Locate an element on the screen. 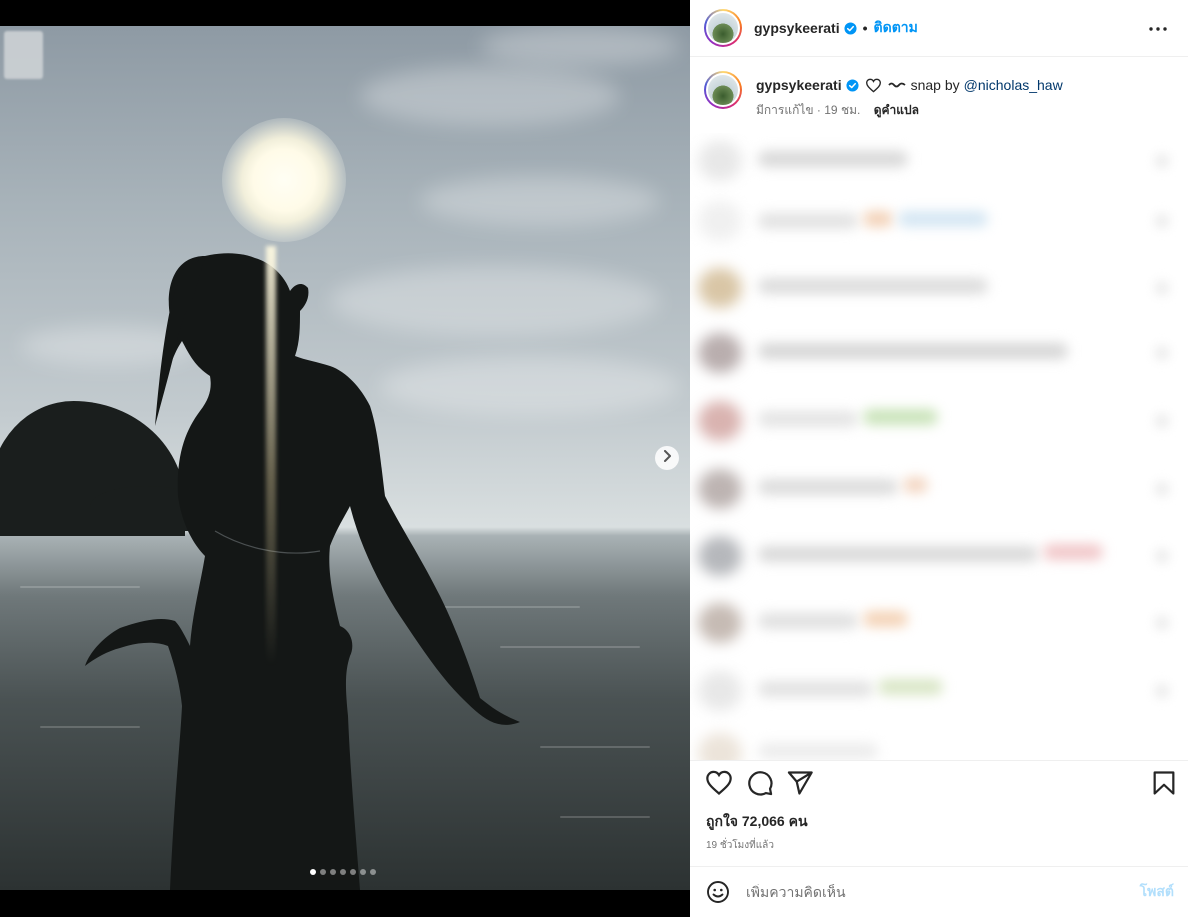 Image resolution: width=1188 pixels, height=917 pixels. caption-body: snap by is located at coordinates (935, 85).